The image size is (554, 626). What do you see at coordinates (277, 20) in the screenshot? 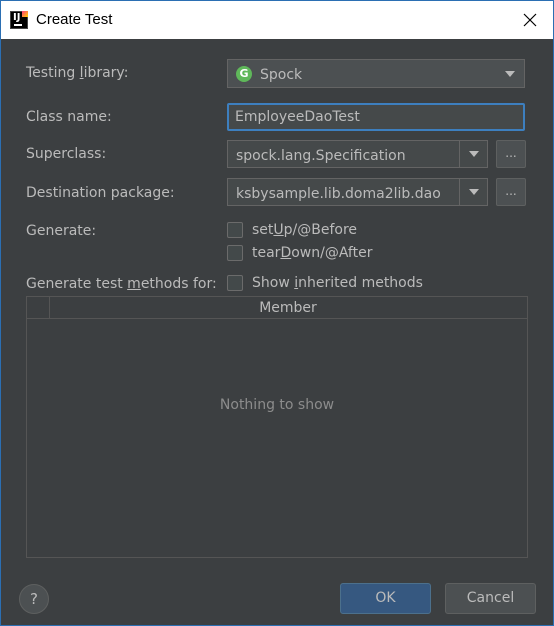
I see `title-bar: IJ Create Test` at bounding box center [277, 20].